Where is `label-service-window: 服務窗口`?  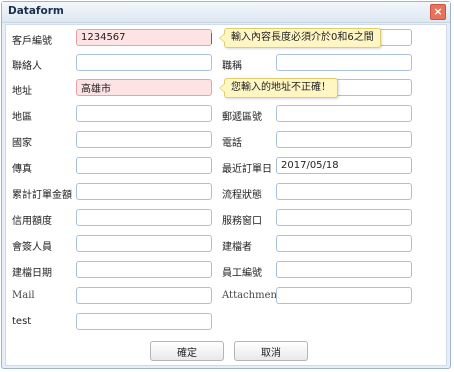 label-service-window: 服務窗口 is located at coordinates (242, 221).